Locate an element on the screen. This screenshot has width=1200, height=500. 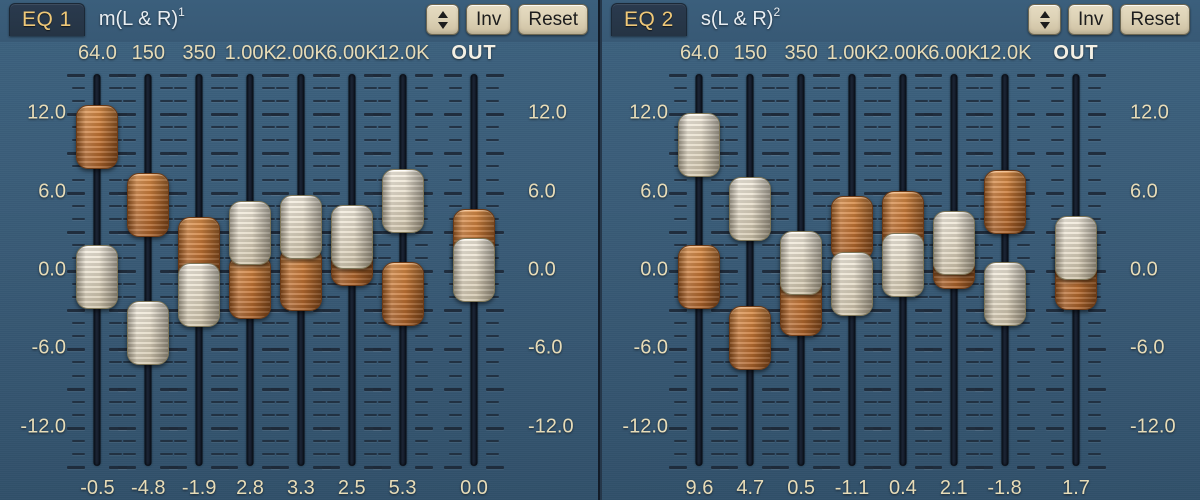
band-track-area is located at coordinates (750, 271).